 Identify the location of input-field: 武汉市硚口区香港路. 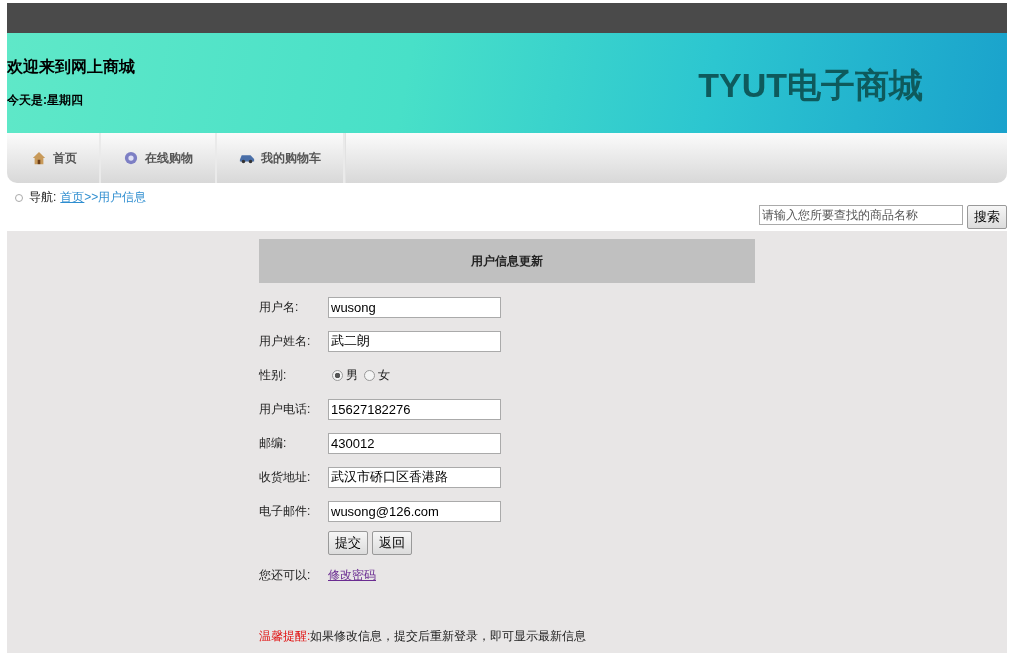
(414, 477).